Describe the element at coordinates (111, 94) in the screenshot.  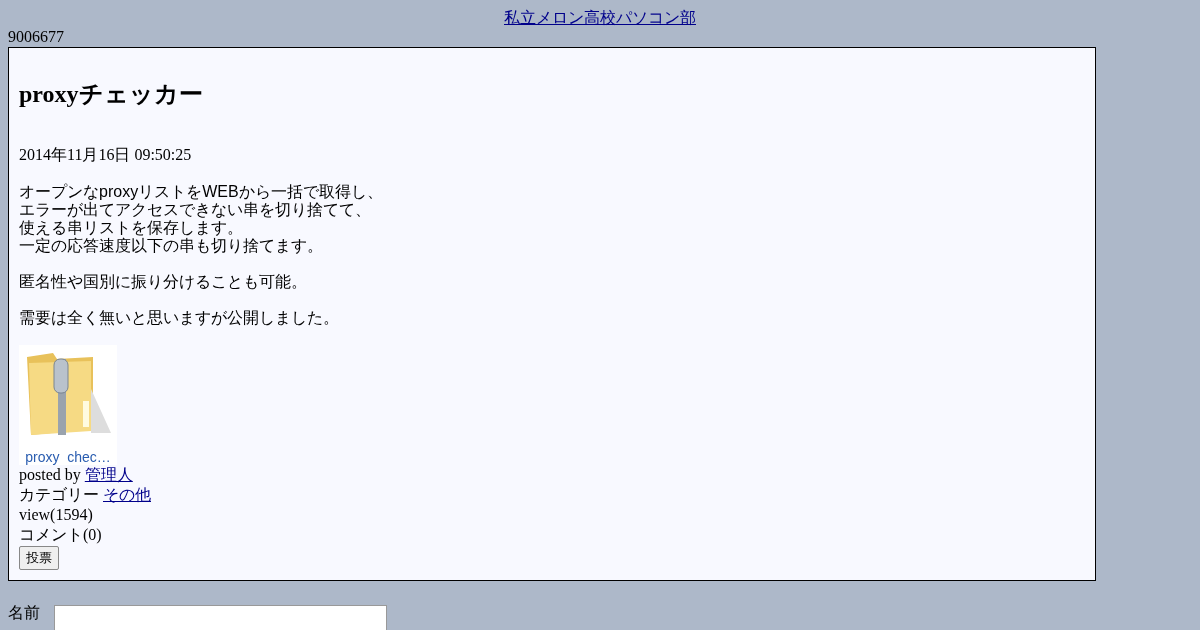
I see `post-title: proxyチェッカー` at that location.